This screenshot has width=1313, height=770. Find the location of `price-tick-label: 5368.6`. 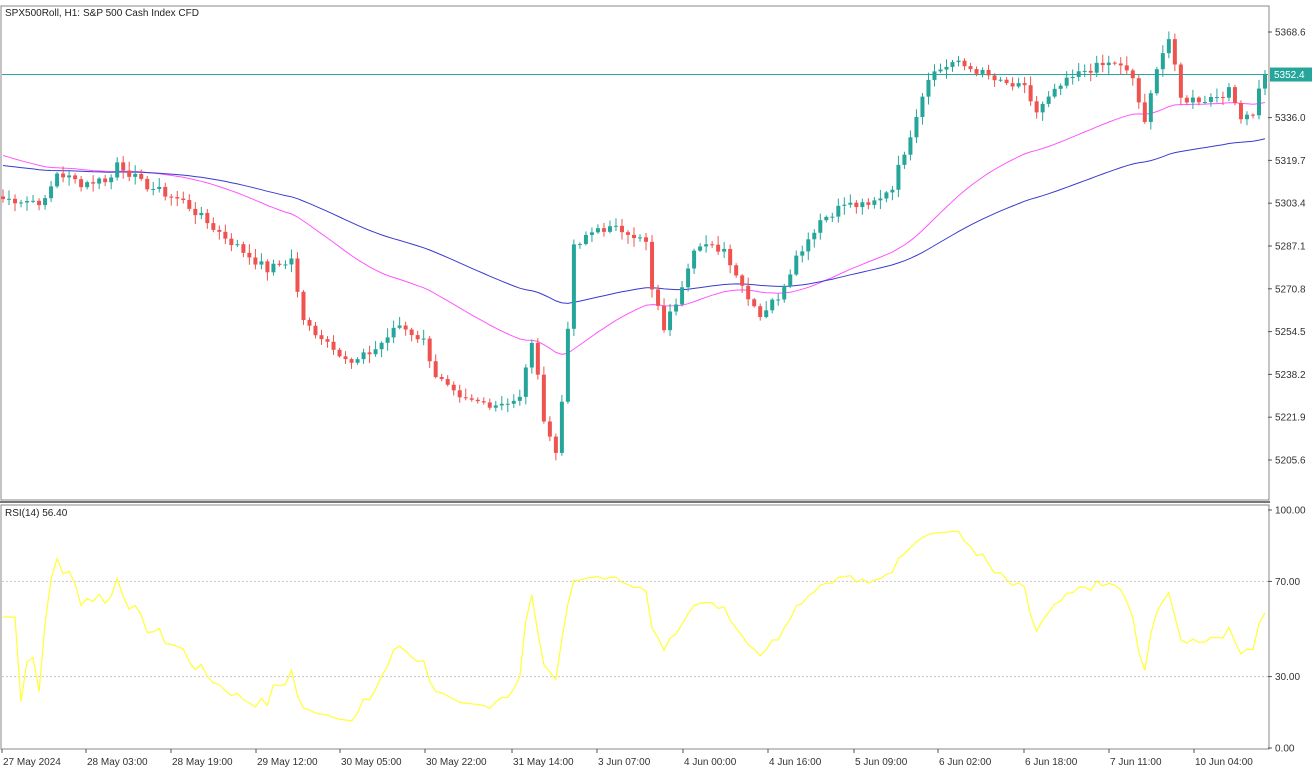

price-tick-label: 5368.6 is located at coordinates (1290, 33).